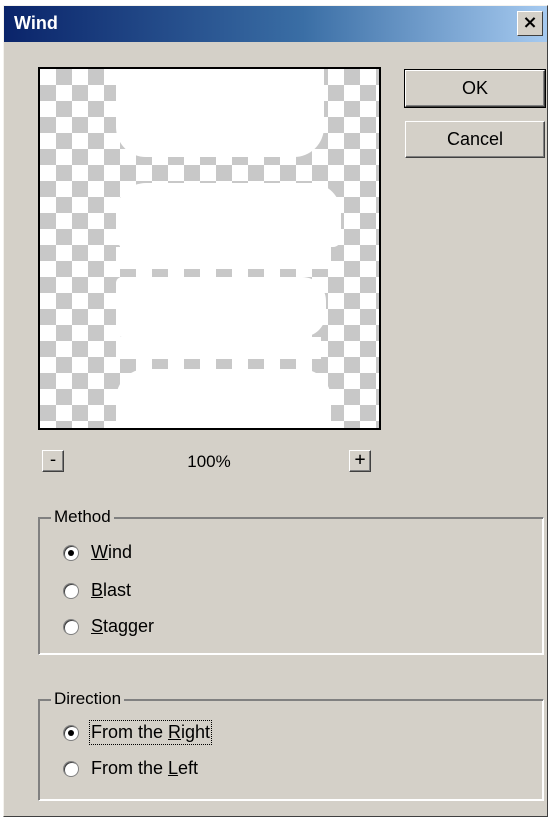 The image size is (551, 820). Describe the element at coordinates (36, 23) in the screenshot. I see `dialog-title: Wind` at that location.